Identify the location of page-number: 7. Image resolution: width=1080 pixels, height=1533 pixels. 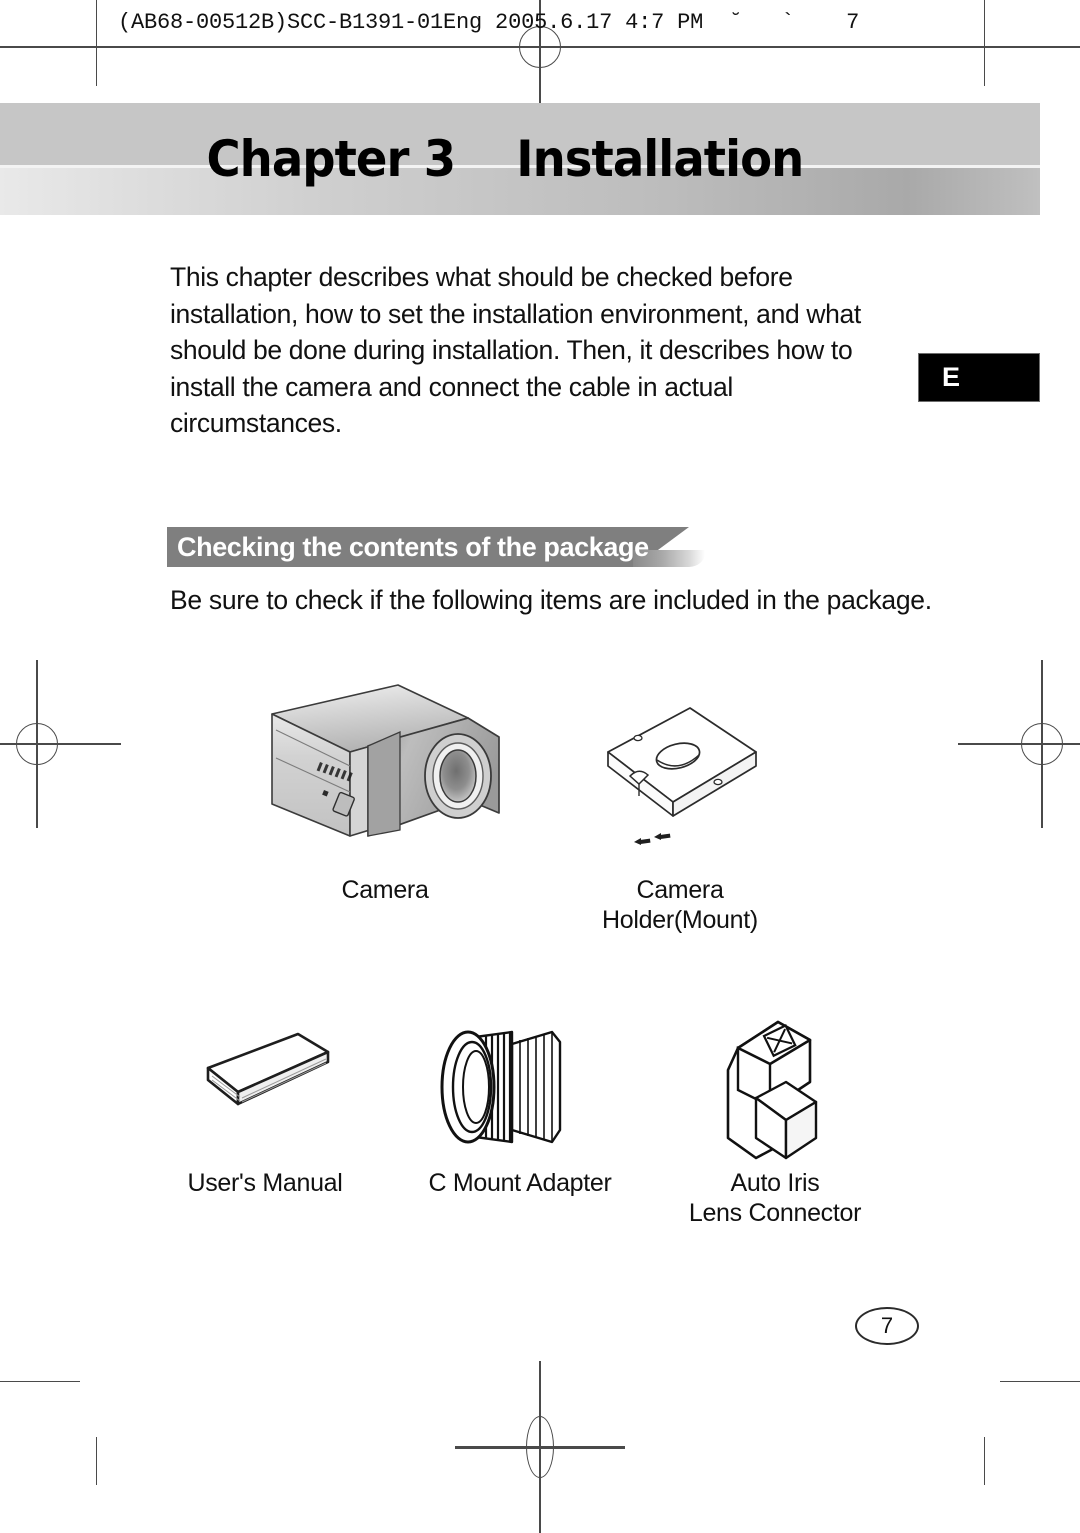
(887, 1326).